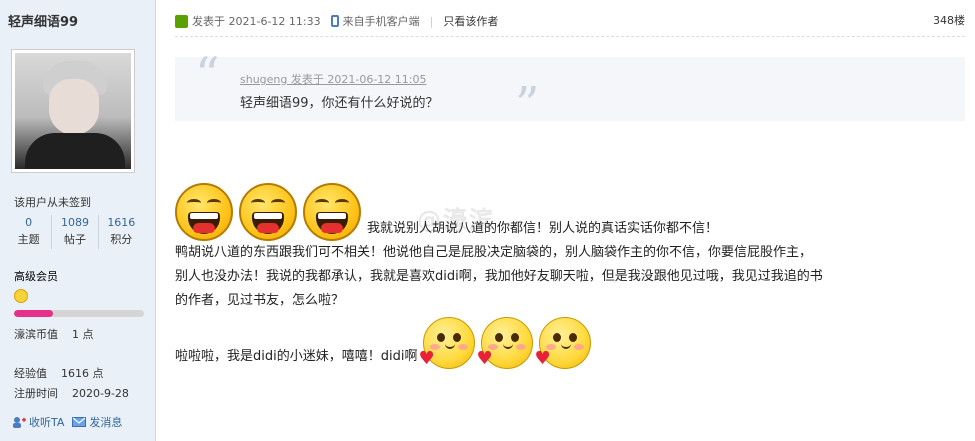 The width and height of the screenshot is (975, 441). I want to click on mobile-phone-icon, so click(334, 21).